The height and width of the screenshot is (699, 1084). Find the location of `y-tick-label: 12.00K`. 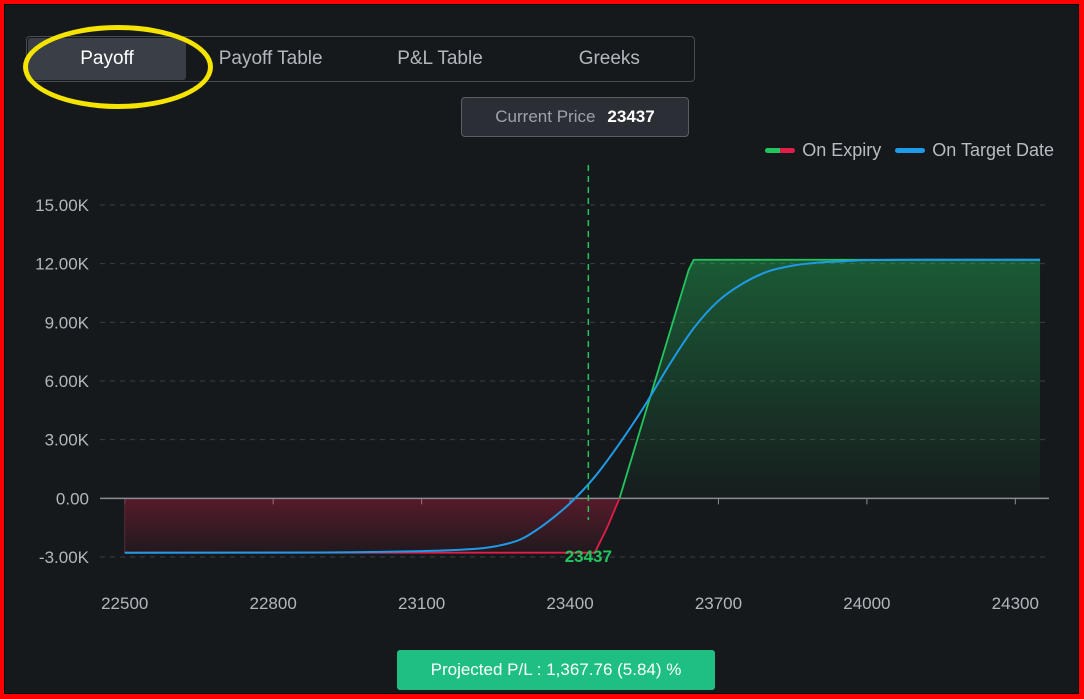

y-tick-label: 12.00K is located at coordinates (62, 264).